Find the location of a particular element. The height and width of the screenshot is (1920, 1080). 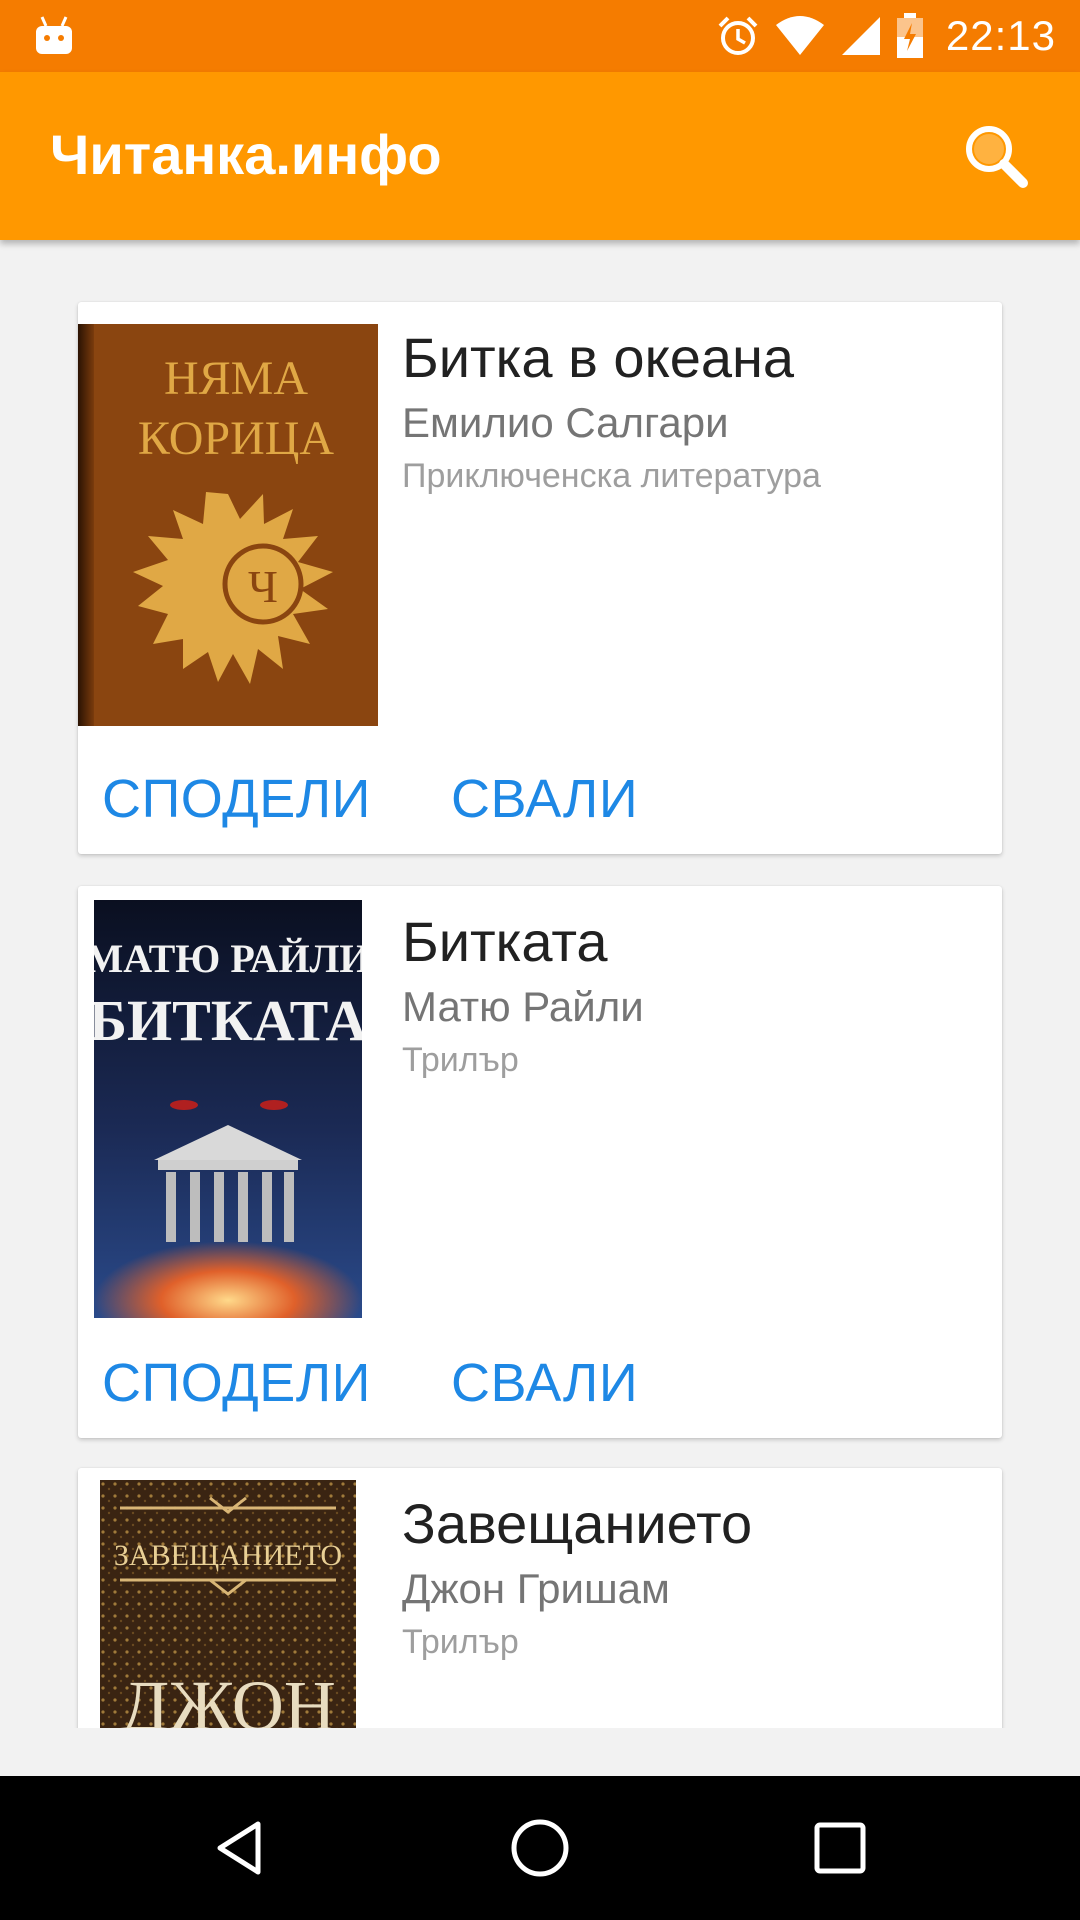

book-title: Битката is located at coordinates (505, 941).